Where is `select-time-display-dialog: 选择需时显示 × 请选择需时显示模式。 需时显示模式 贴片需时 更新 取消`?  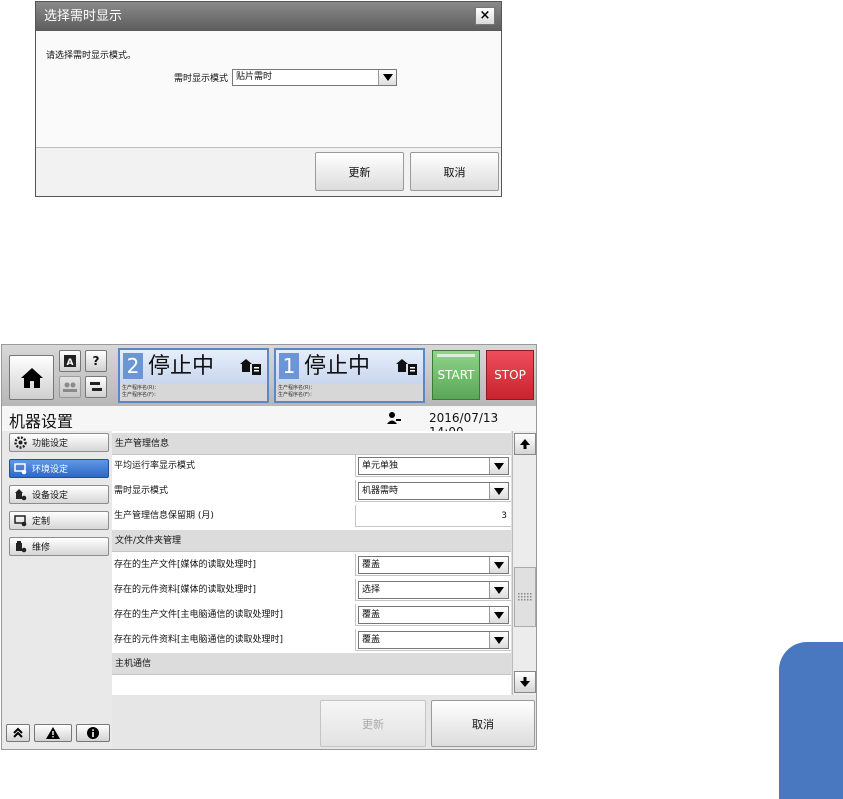 select-time-display-dialog: 选择需时显示 × 请选择需时显示模式。 需时显示模式 贴片需时 更新 取消 is located at coordinates (268, 99).